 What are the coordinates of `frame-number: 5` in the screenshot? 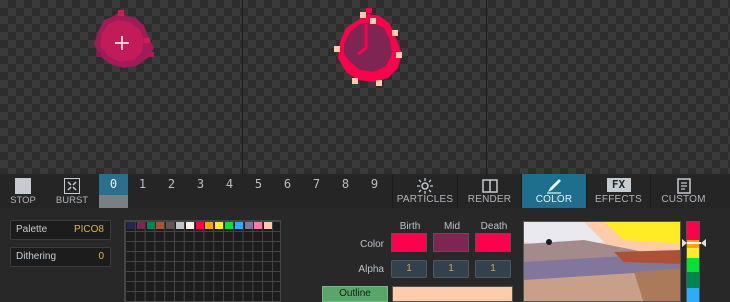 It's located at (258, 184).